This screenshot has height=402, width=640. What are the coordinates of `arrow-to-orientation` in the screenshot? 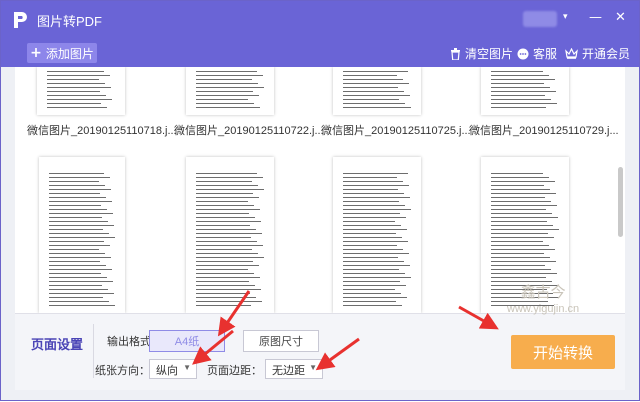 It's located at (213, 347).